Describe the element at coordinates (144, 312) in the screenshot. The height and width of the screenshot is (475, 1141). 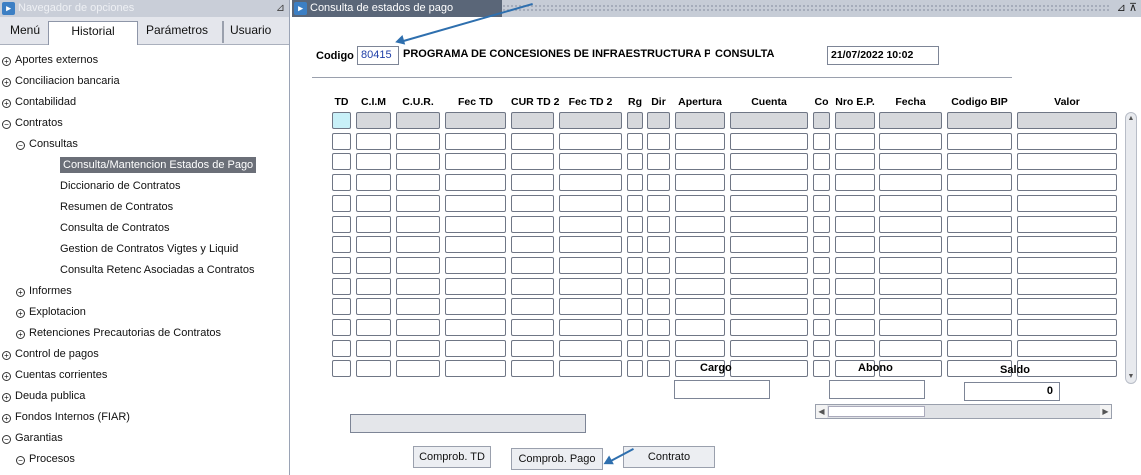
I see `tree-item: + Explotacion` at that location.